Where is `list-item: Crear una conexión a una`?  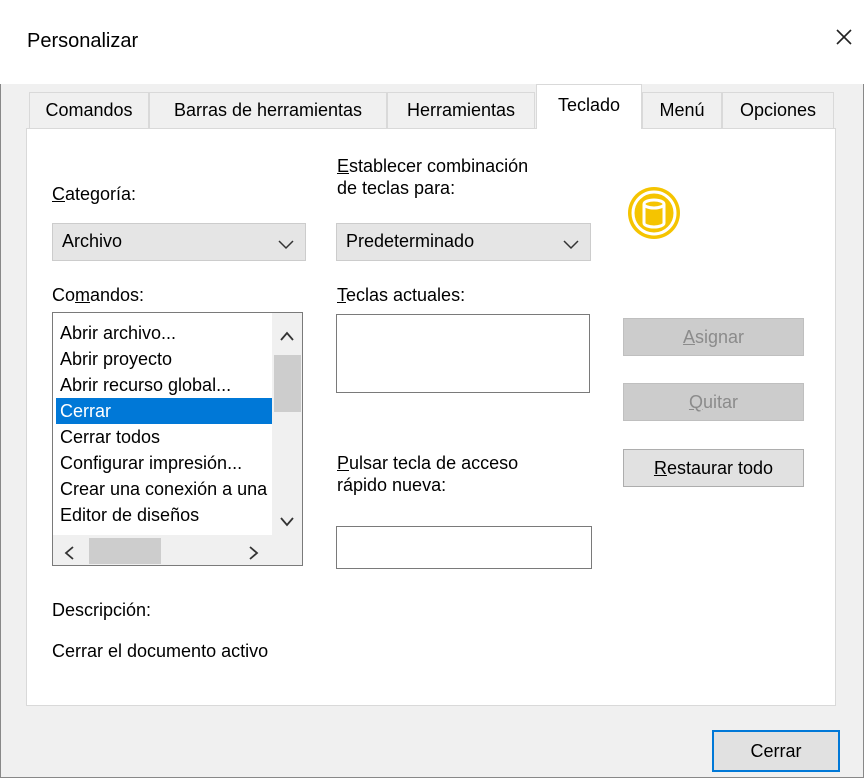
list-item: Crear una conexión a una is located at coordinates (164, 489).